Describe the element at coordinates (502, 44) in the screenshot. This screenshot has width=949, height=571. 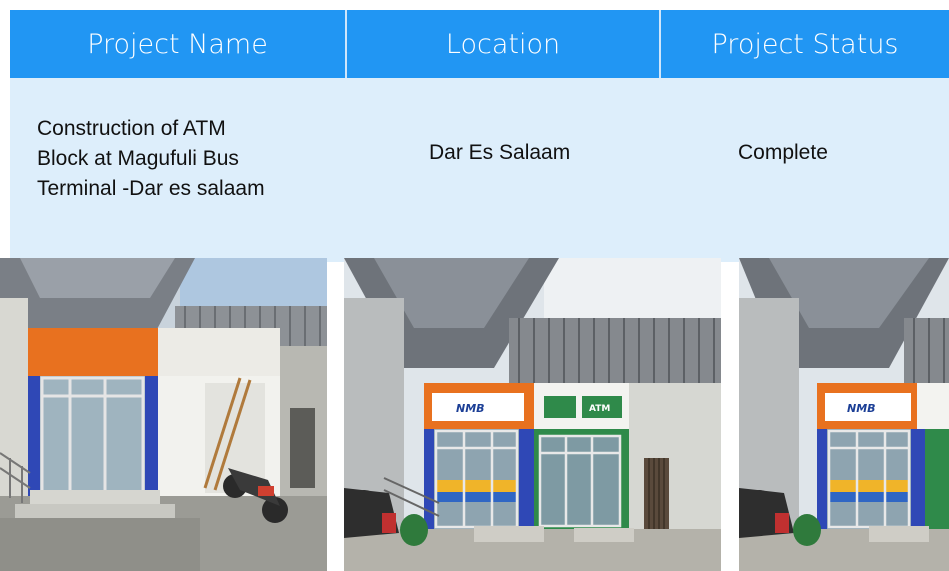
I see `header-location: Location` at that location.